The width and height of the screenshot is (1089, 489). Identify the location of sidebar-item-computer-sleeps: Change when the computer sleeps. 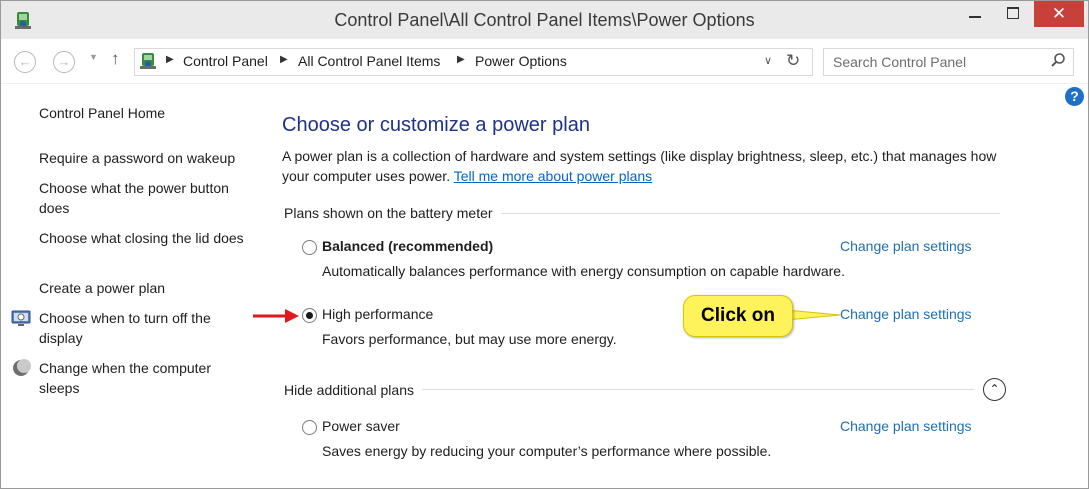
(146, 378).